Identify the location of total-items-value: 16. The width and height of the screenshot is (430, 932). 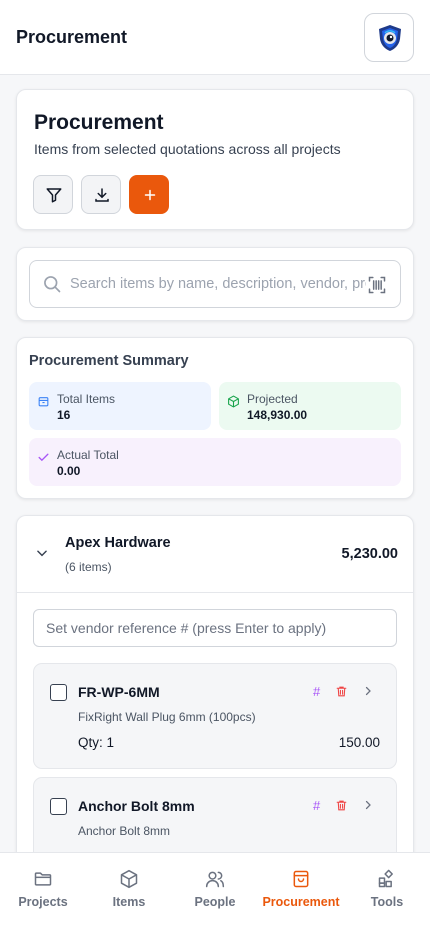
(64, 415).